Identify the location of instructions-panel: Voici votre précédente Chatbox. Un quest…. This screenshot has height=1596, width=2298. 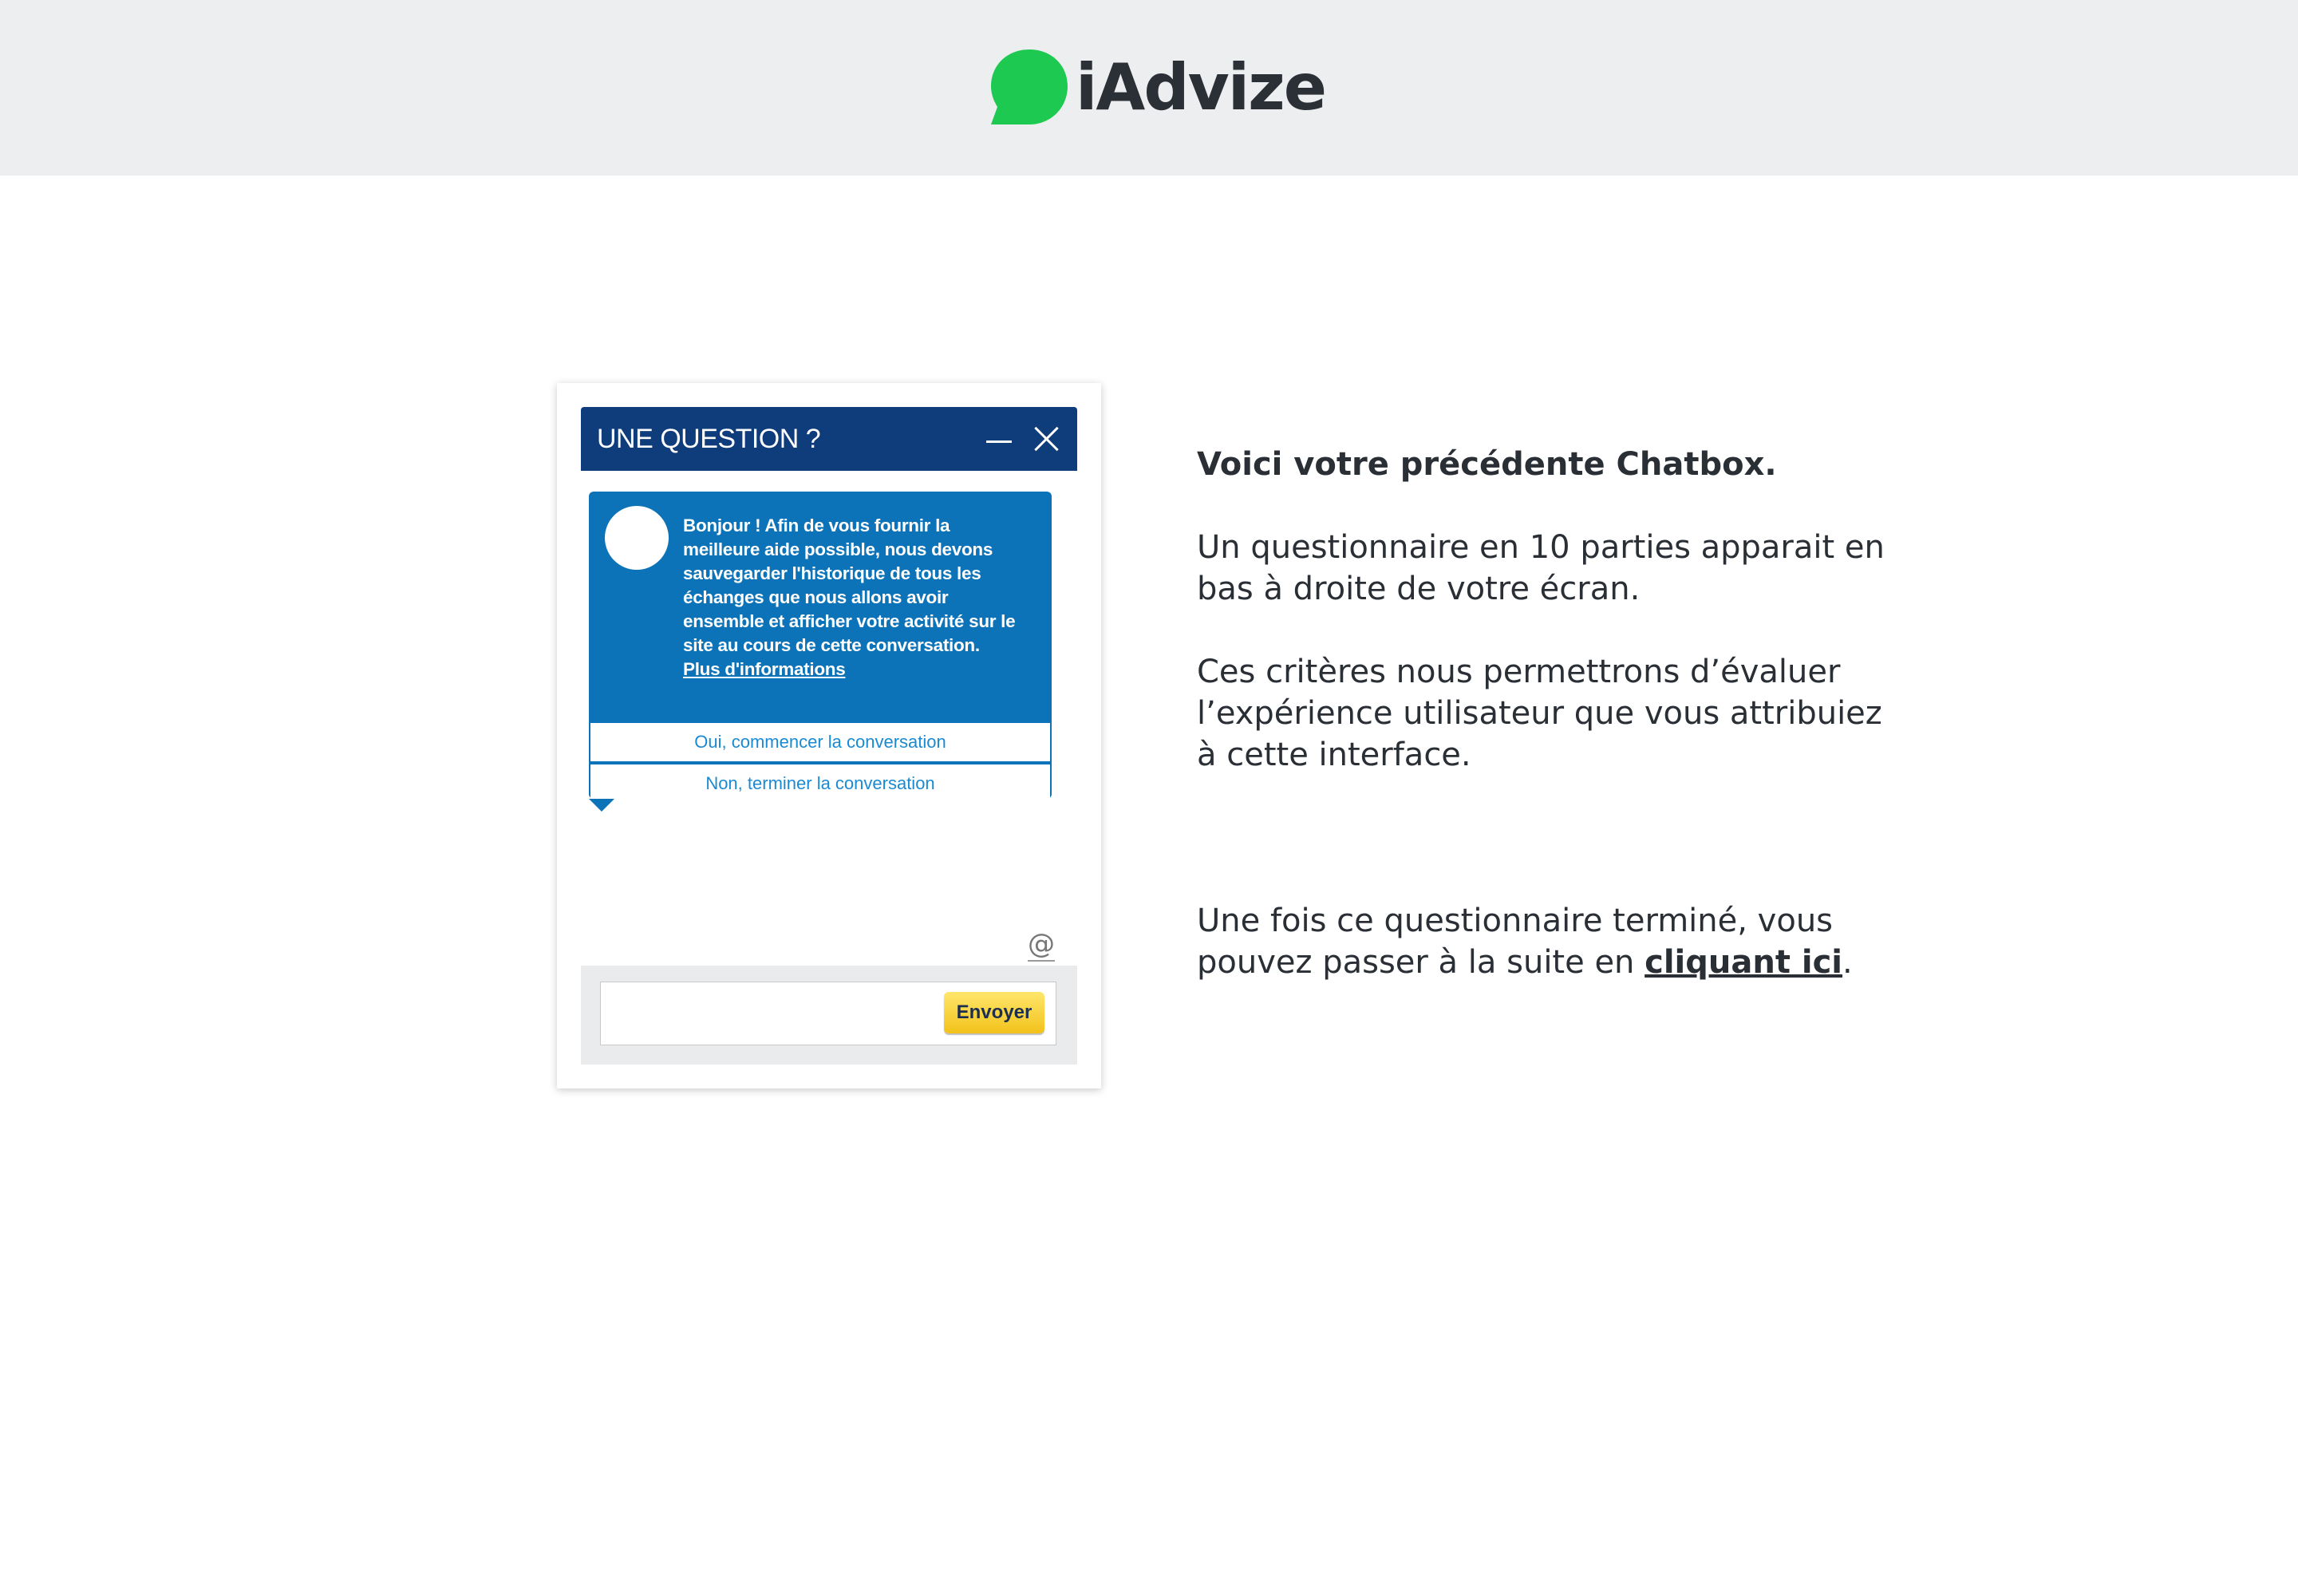
(1548, 713).